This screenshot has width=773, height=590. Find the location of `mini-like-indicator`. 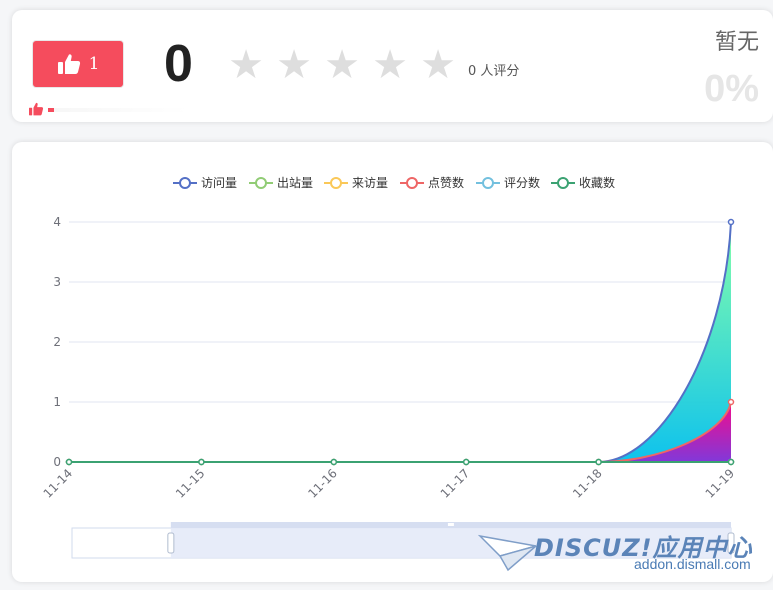

mini-like-indicator is located at coordinates (36, 109).